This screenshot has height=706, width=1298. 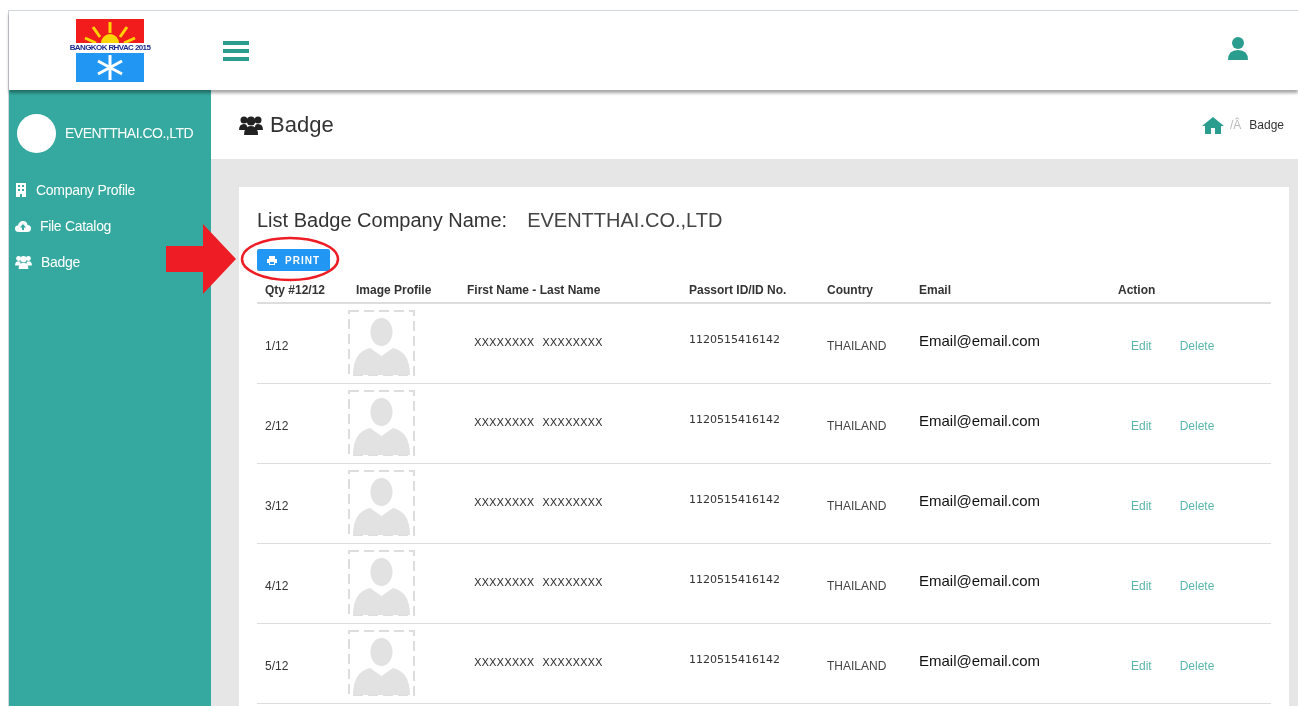 What do you see at coordinates (75, 190) in the screenshot?
I see `sidebar-item: Company Profile` at bounding box center [75, 190].